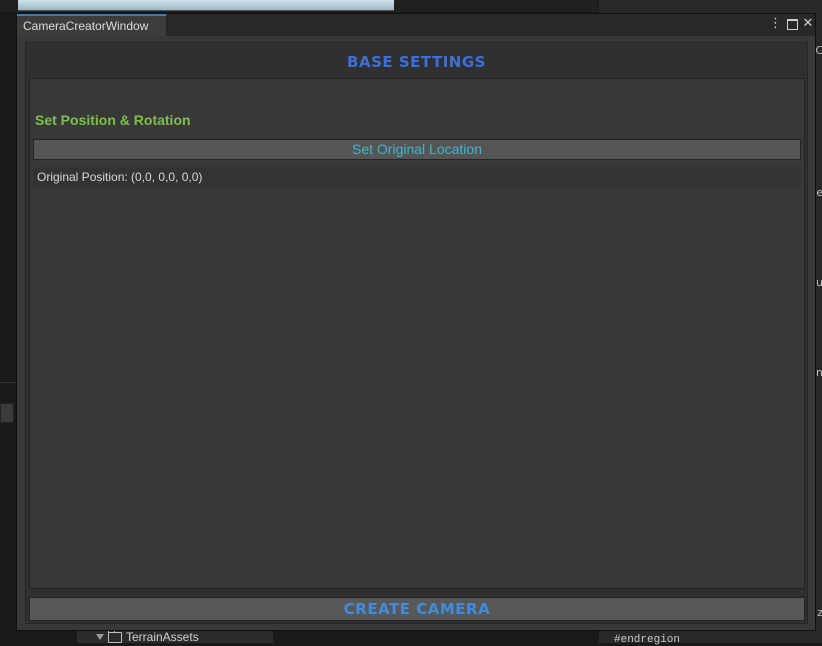 This screenshot has width=822, height=646. I want to click on expand-triangle-icon, so click(100, 637).